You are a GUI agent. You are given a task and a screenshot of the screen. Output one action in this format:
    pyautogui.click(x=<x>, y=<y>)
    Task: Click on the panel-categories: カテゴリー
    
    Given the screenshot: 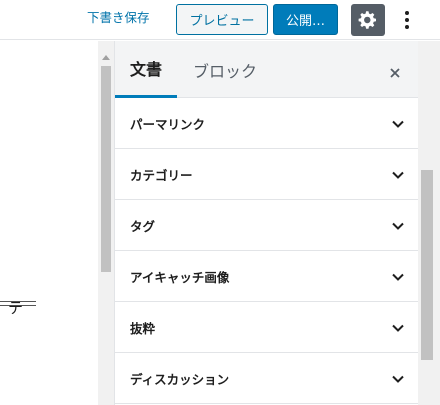 What is the action you would take?
    pyautogui.click(x=267, y=174)
    